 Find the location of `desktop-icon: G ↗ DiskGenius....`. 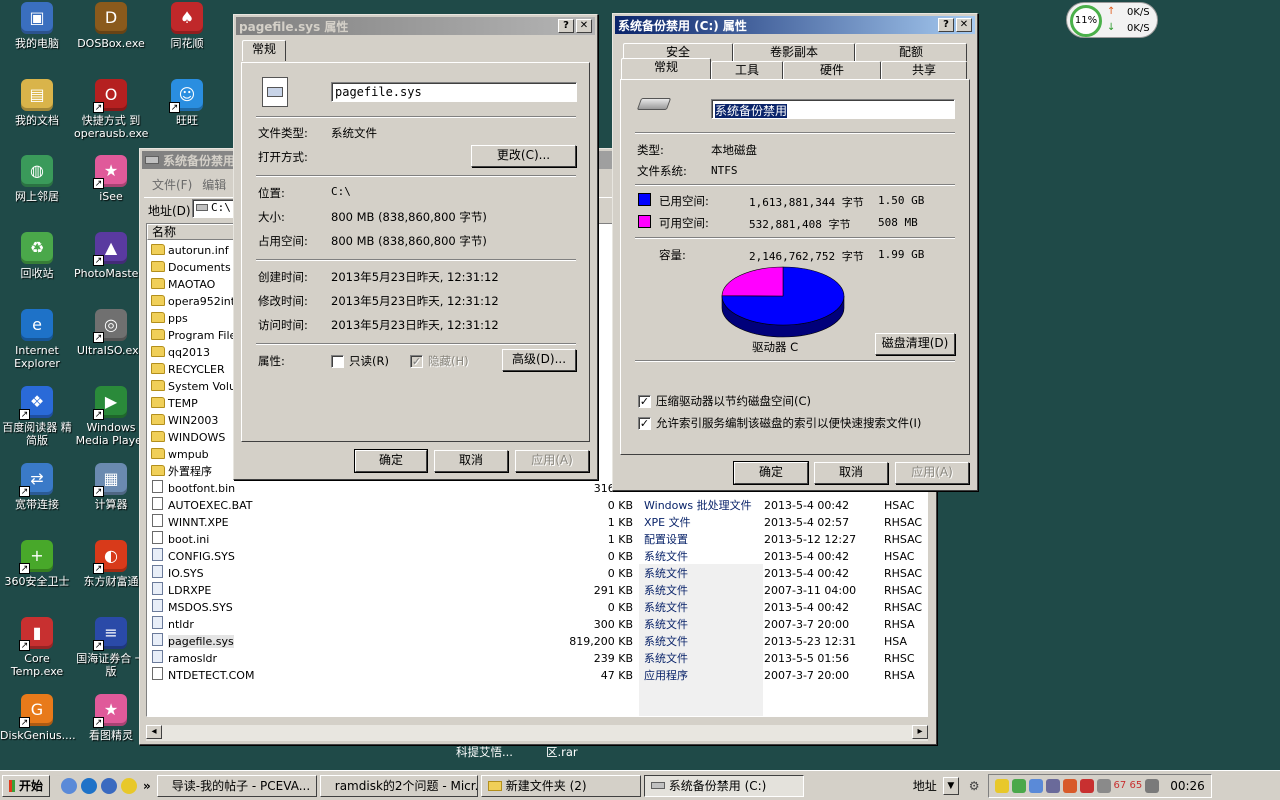

desktop-icon: G ↗ DiskGenius.... is located at coordinates (38, 718).